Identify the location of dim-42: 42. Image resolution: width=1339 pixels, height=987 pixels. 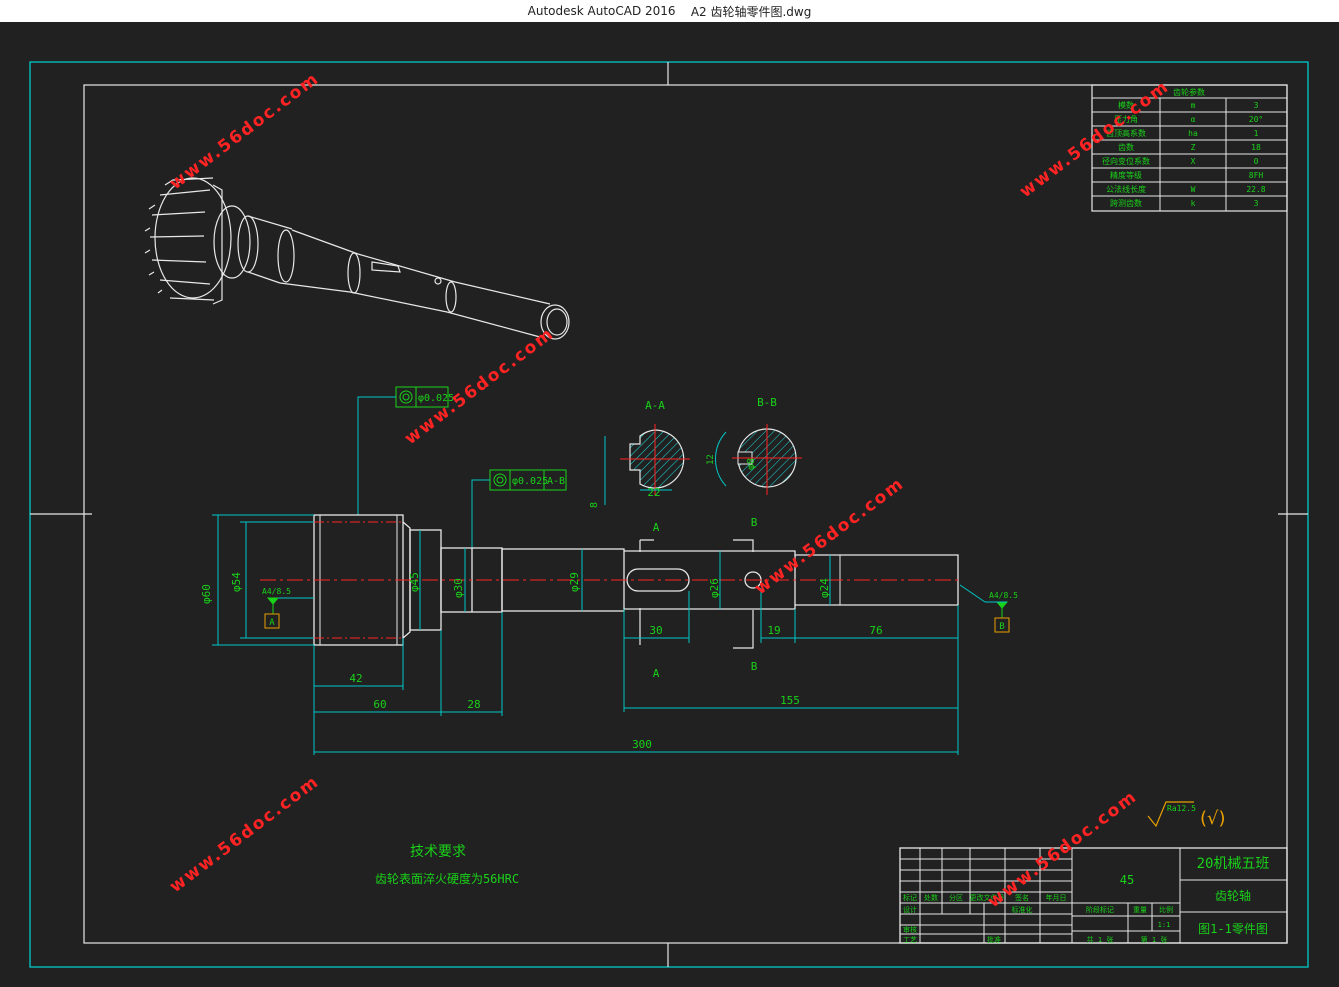
(355, 678).